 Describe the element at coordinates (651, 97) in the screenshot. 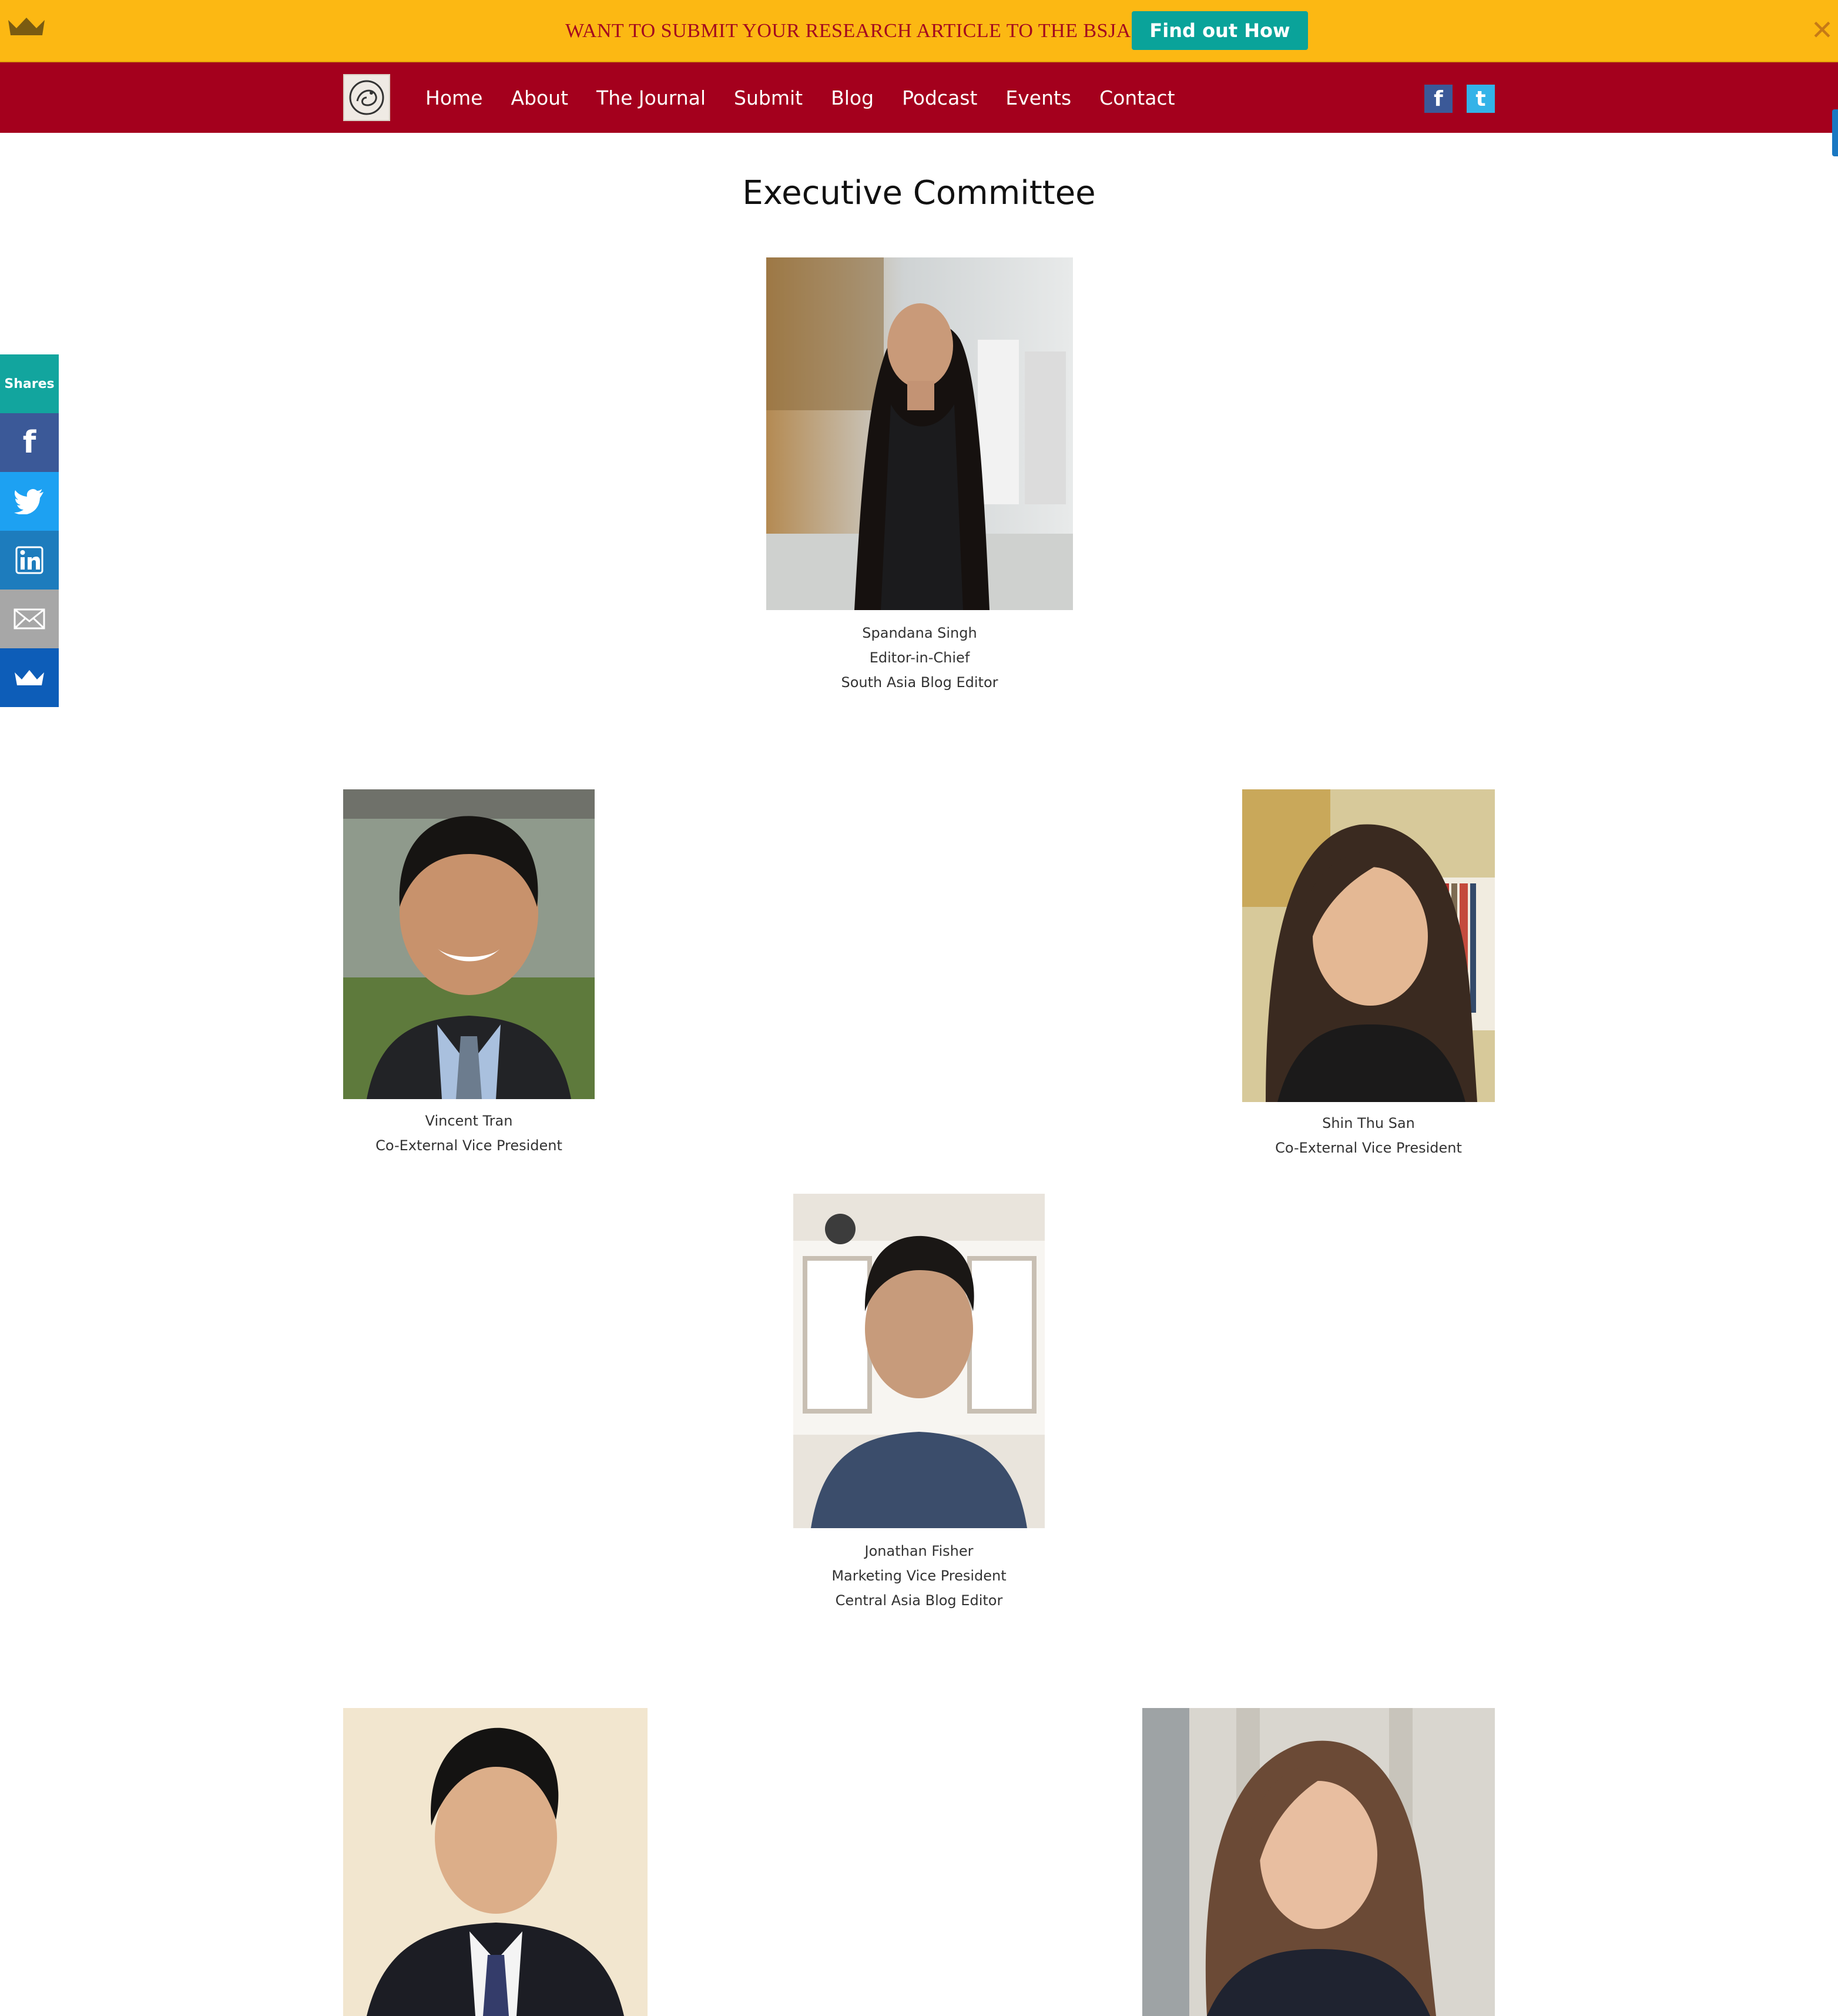

I see `nav-item-the-journal: The Journal` at that location.